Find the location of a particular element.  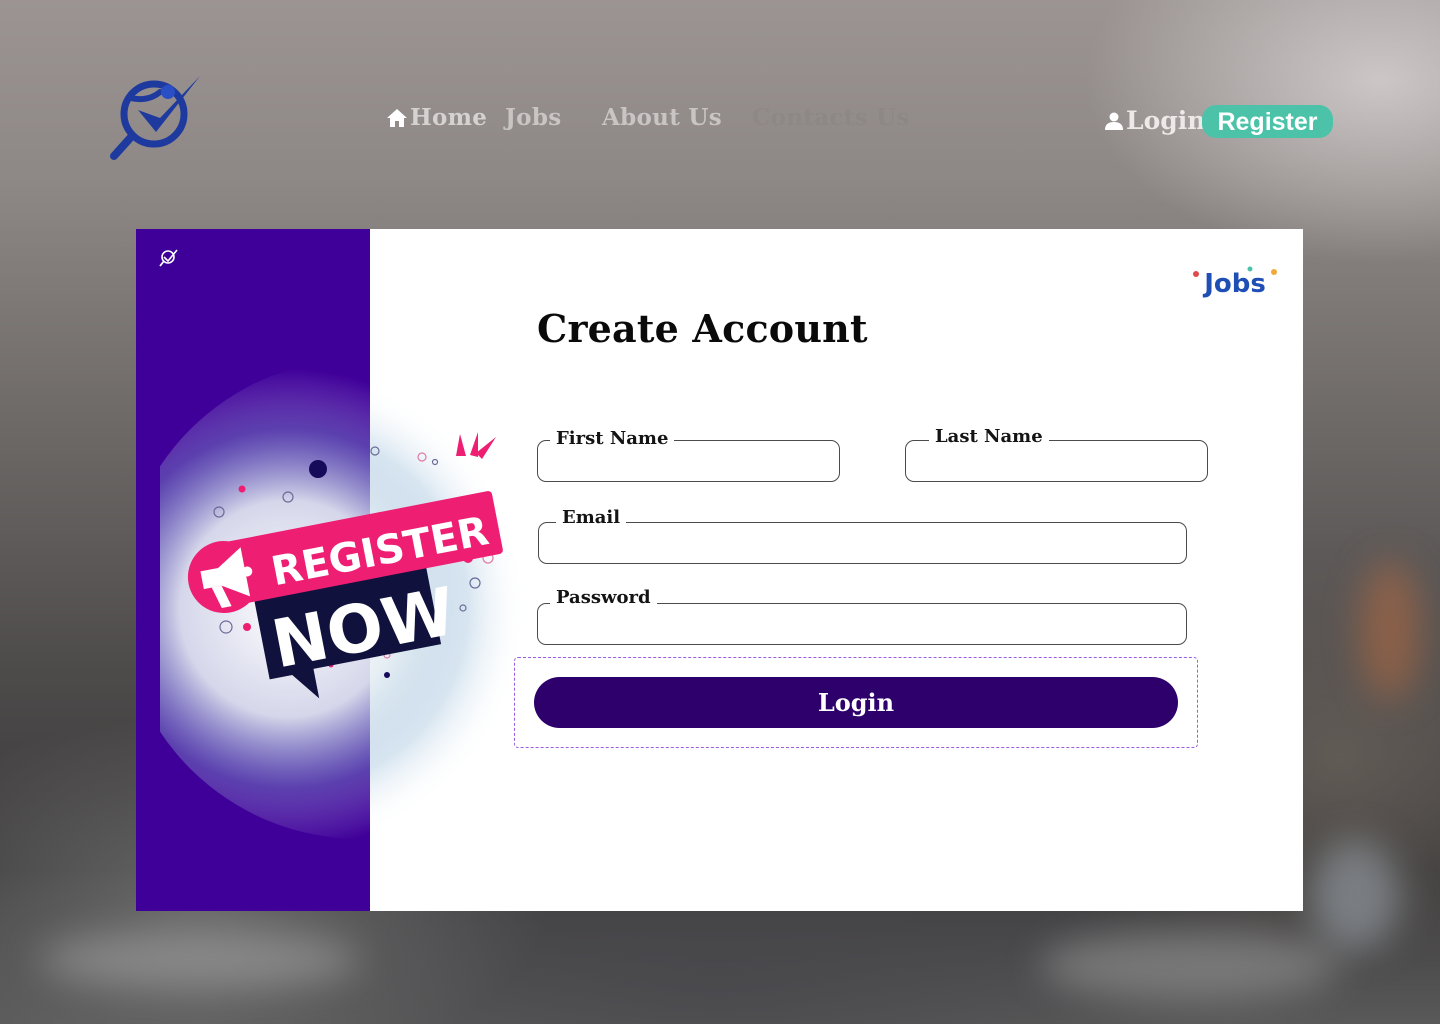

password-input is located at coordinates (862, 624).